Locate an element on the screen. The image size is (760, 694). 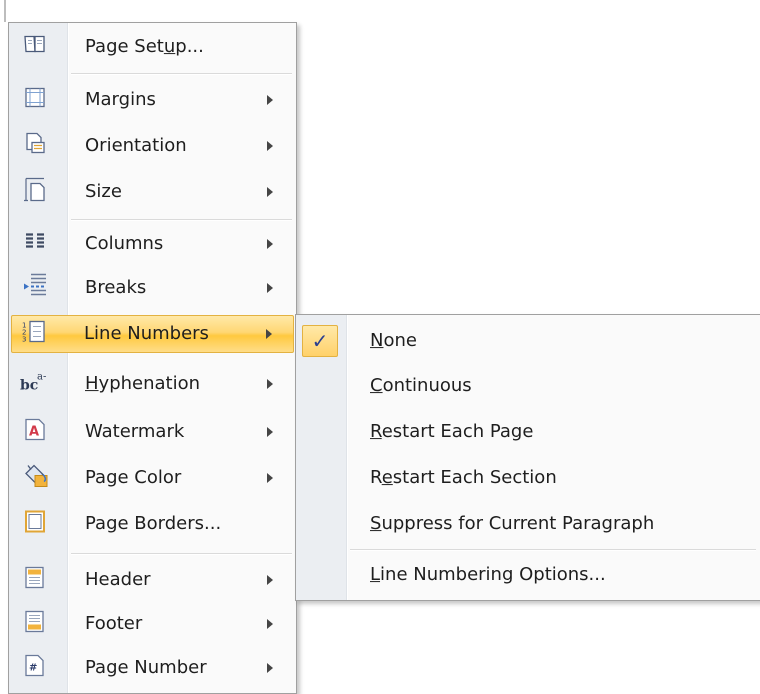
menu-item-page-number: # Page Number is located at coordinates (152, 668).